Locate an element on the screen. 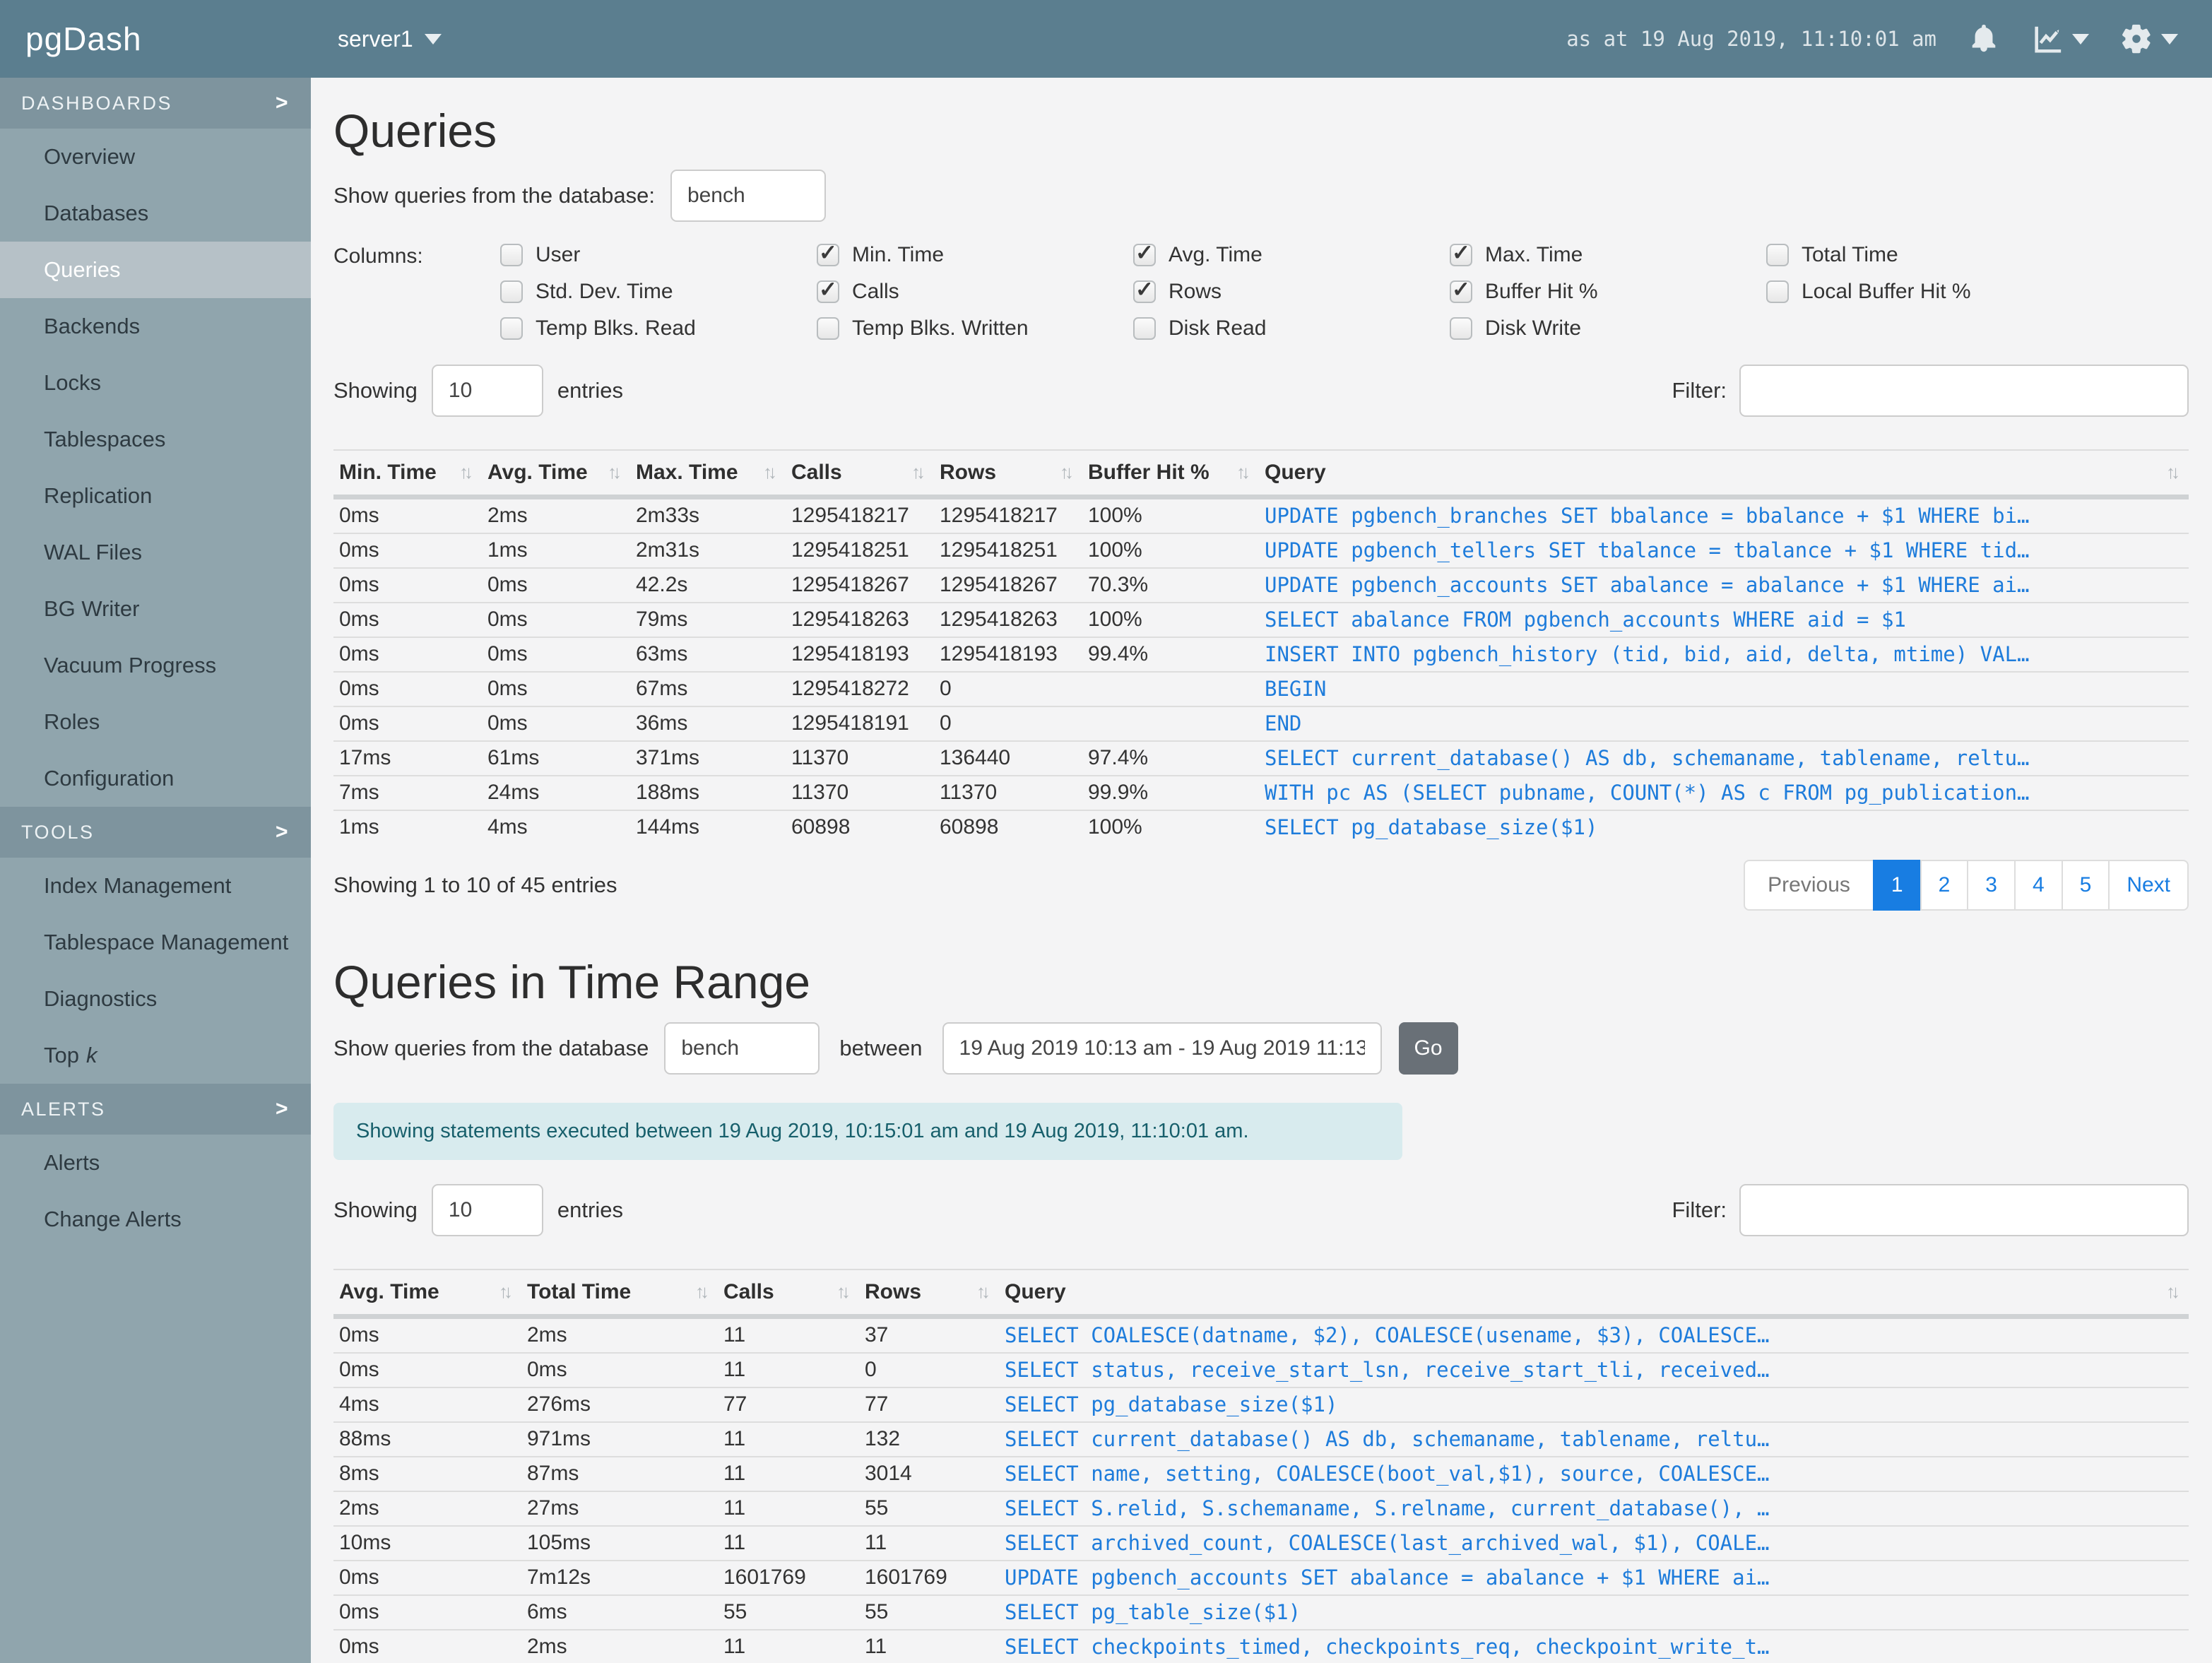 The image size is (2212, 1663). column-checkbox-user: User is located at coordinates (658, 255).